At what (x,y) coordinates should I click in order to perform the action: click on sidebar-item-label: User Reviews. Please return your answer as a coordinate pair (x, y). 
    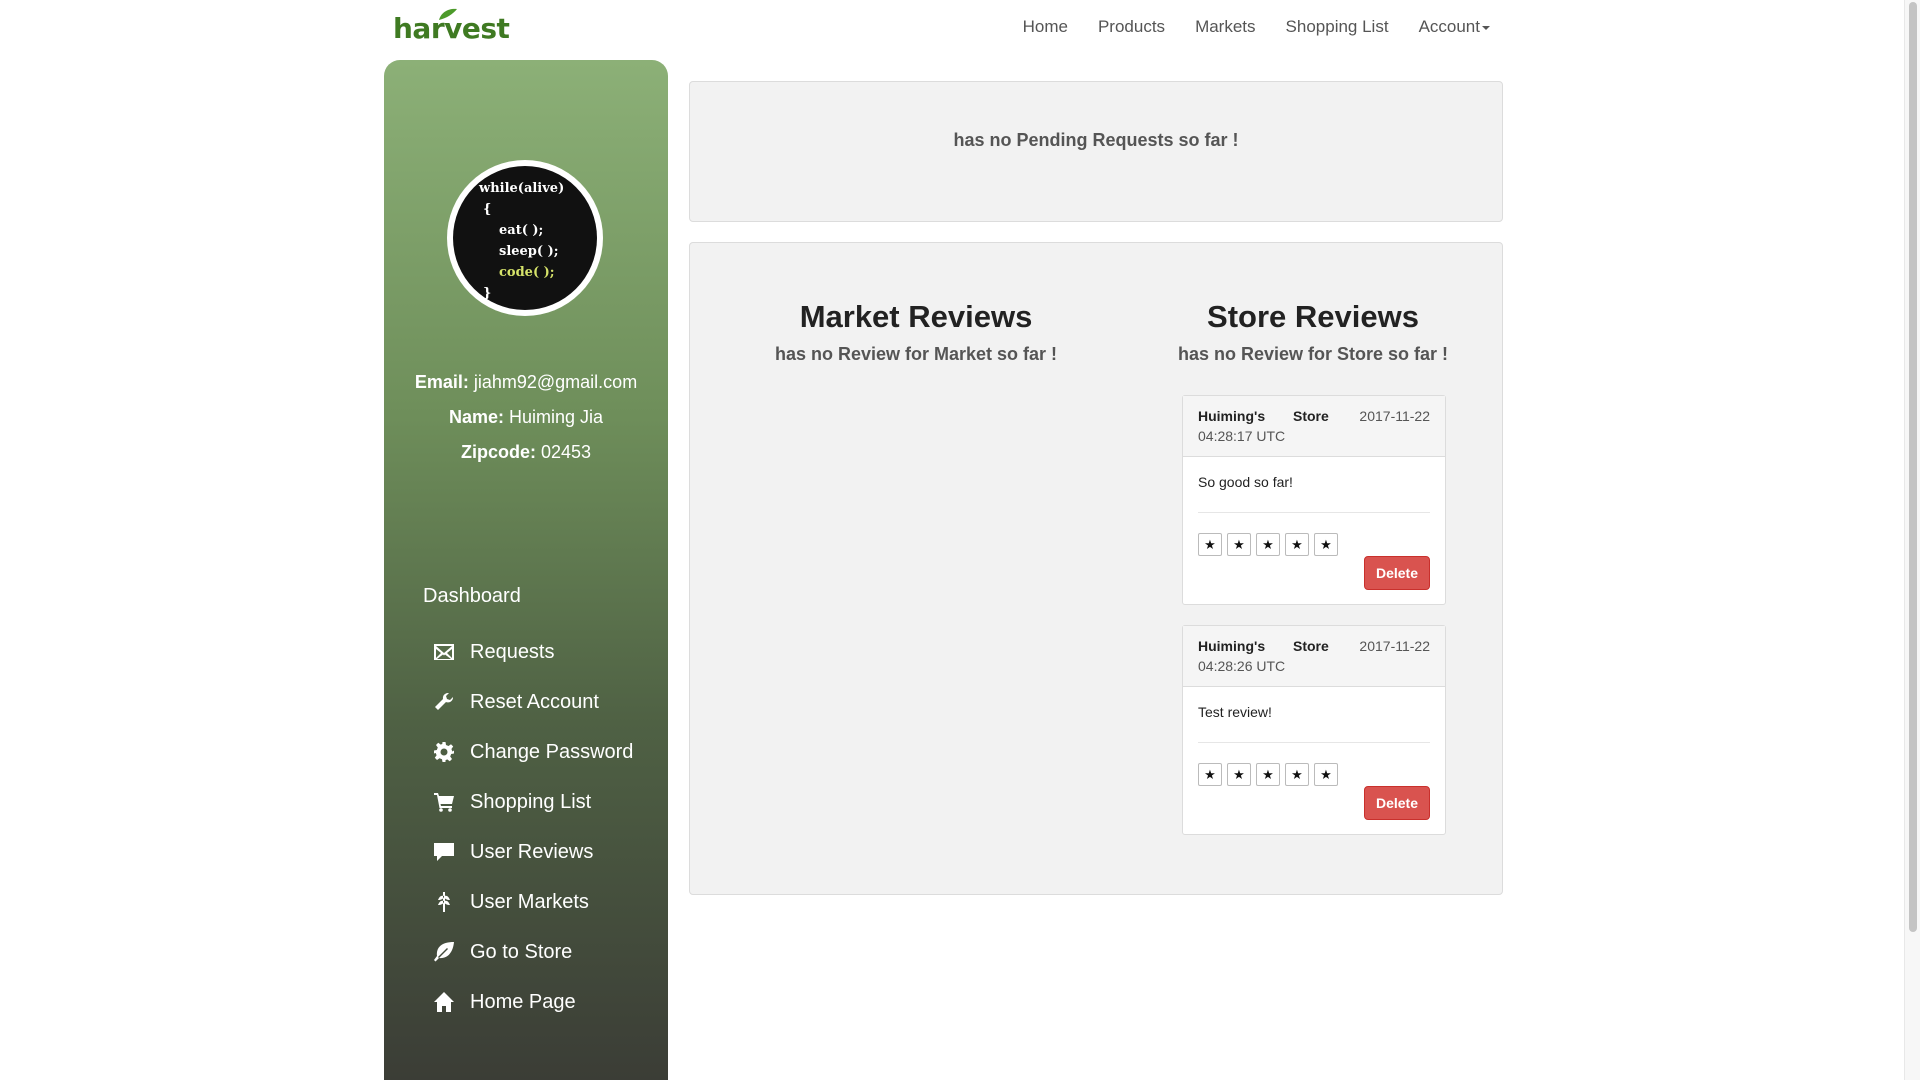
    Looking at the image, I should click on (532, 851).